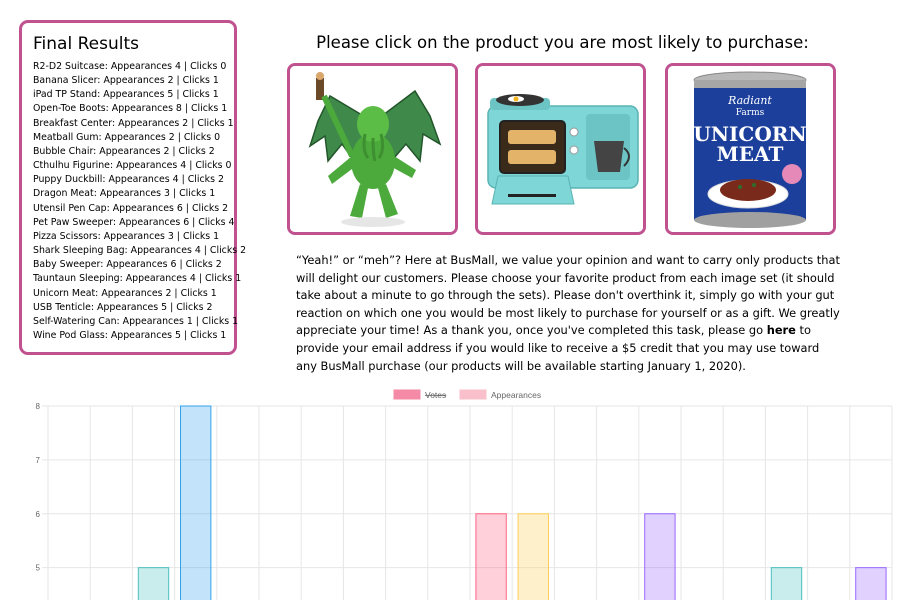 The height and width of the screenshot is (600, 900). I want to click on result-item: R2-D2 Suitcase: Appearances 4 | Clicks 0, so click(130, 66).